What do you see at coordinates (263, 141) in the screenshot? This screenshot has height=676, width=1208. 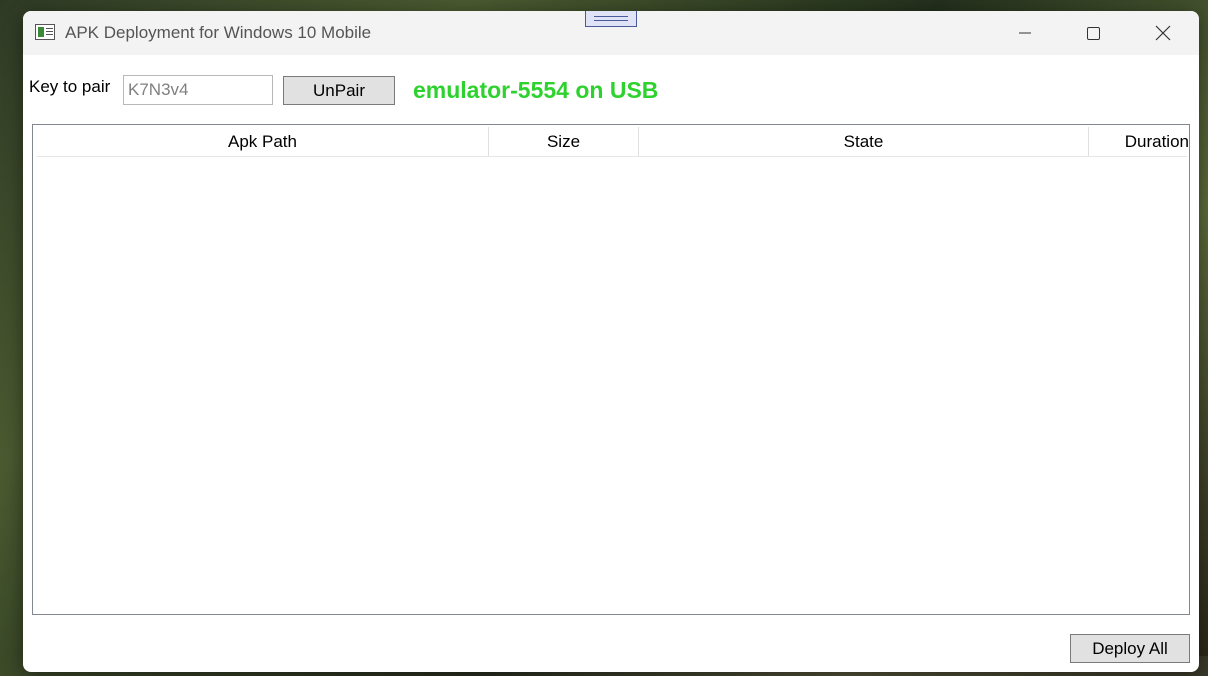 I see `column-header-apk-path: Apk Path` at bounding box center [263, 141].